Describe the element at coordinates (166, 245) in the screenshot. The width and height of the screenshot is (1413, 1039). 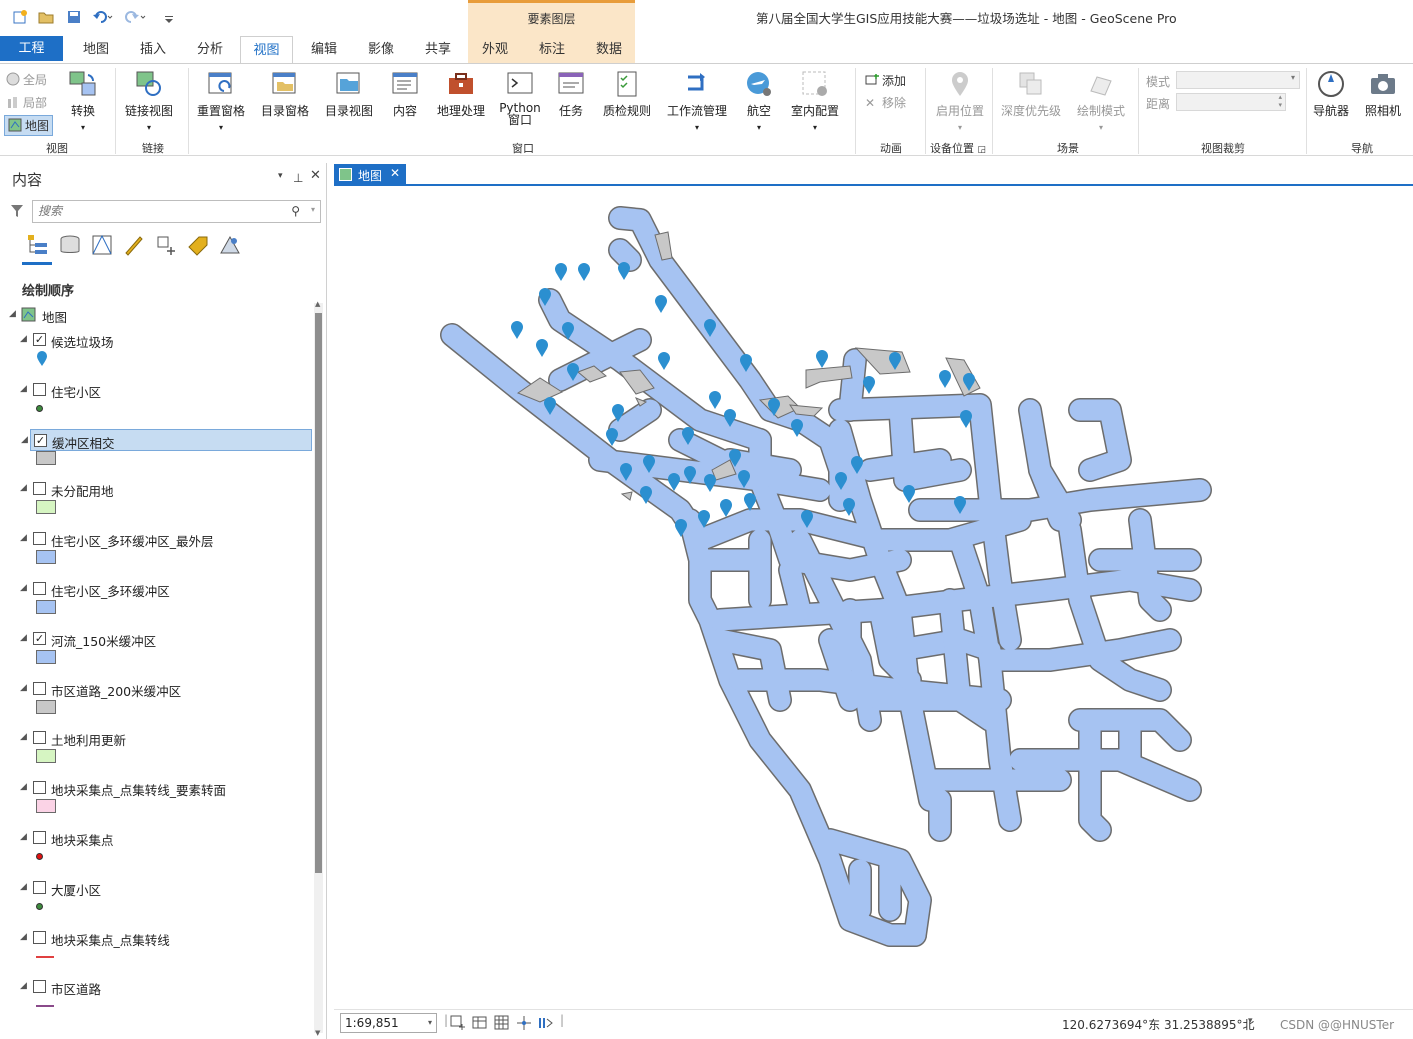
I see `list-by-snapping-icon` at that location.